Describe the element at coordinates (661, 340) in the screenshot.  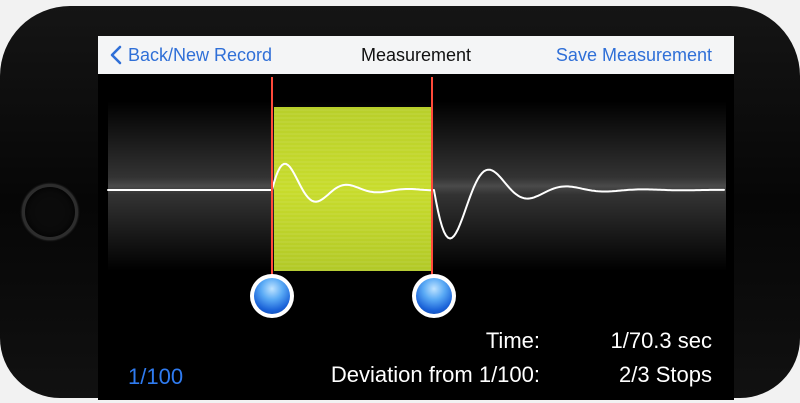
I see `time-value: 1/70.3 sec` at that location.